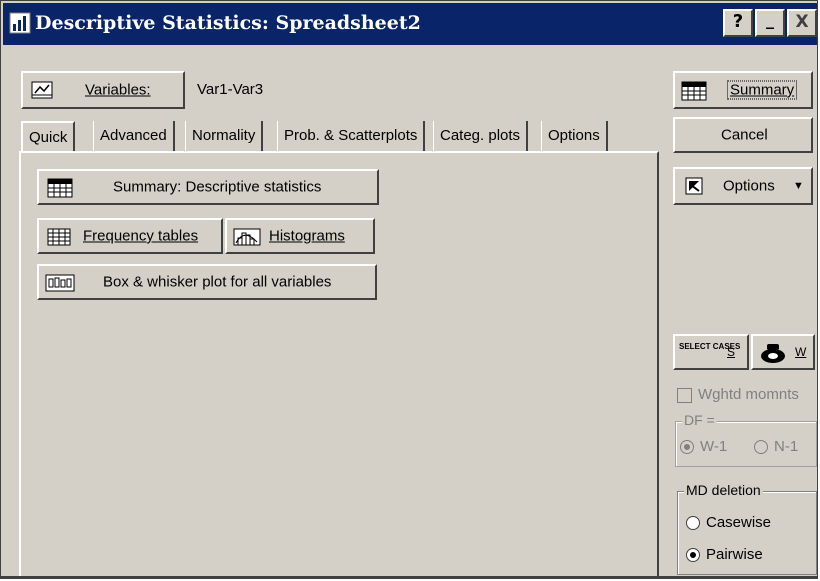 The image size is (820, 581). What do you see at coordinates (574, 136) in the screenshot?
I see `tab-options: Options` at bounding box center [574, 136].